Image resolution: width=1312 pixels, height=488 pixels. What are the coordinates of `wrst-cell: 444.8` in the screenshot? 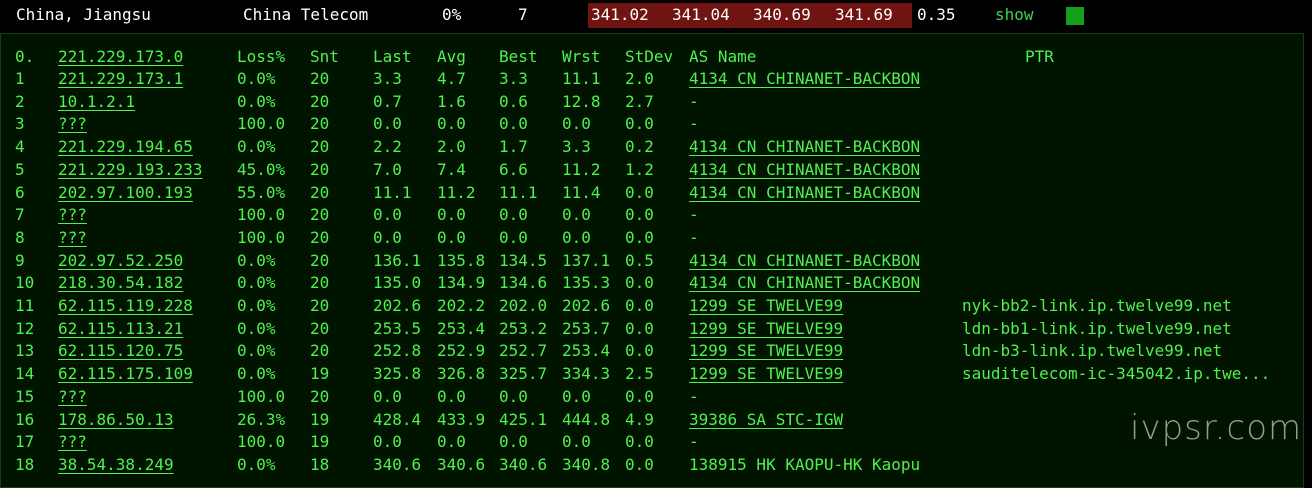 It's located at (586, 419).